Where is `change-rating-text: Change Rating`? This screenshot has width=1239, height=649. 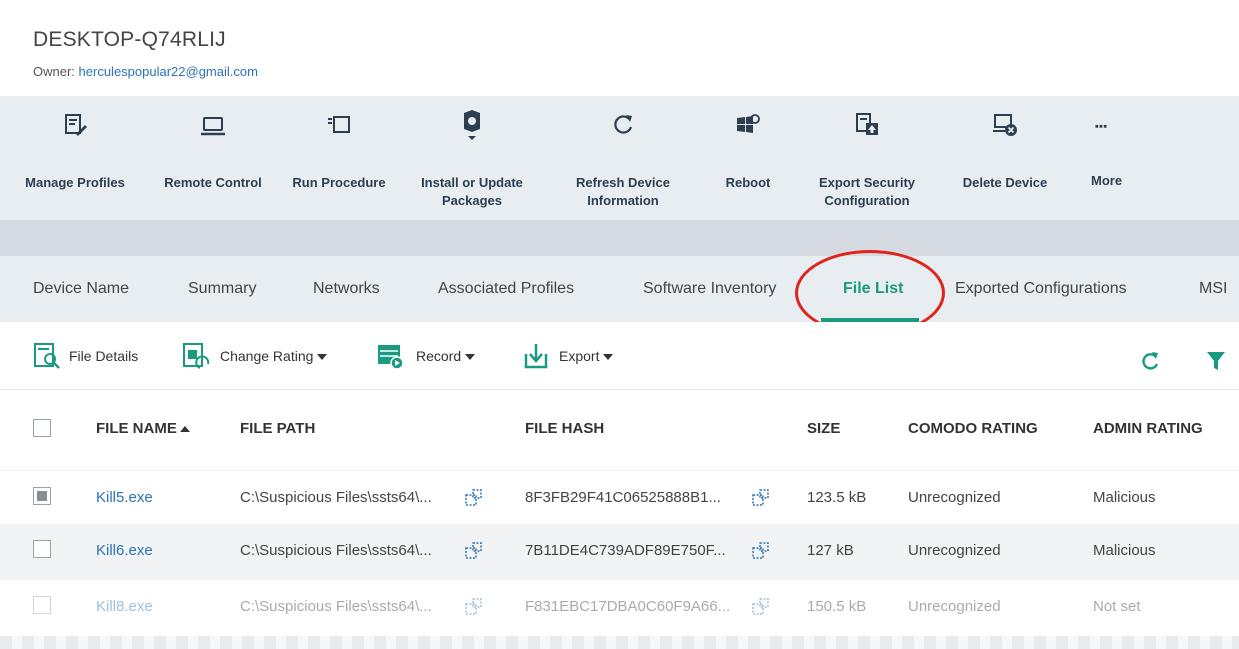
change-rating-text: Change Rating is located at coordinates (267, 356).